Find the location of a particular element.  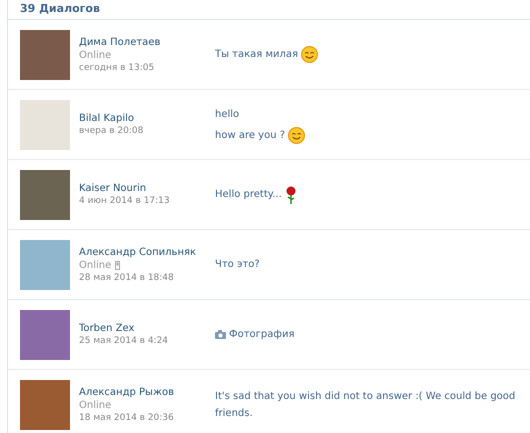

message-time: вчера в 20:08 is located at coordinates (111, 131).